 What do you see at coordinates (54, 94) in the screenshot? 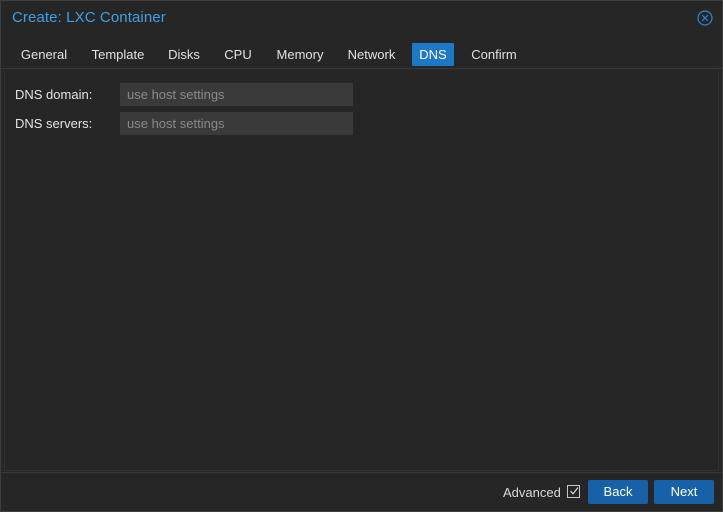
I see `dns-domain-label: DNS domain:` at bounding box center [54, 94].